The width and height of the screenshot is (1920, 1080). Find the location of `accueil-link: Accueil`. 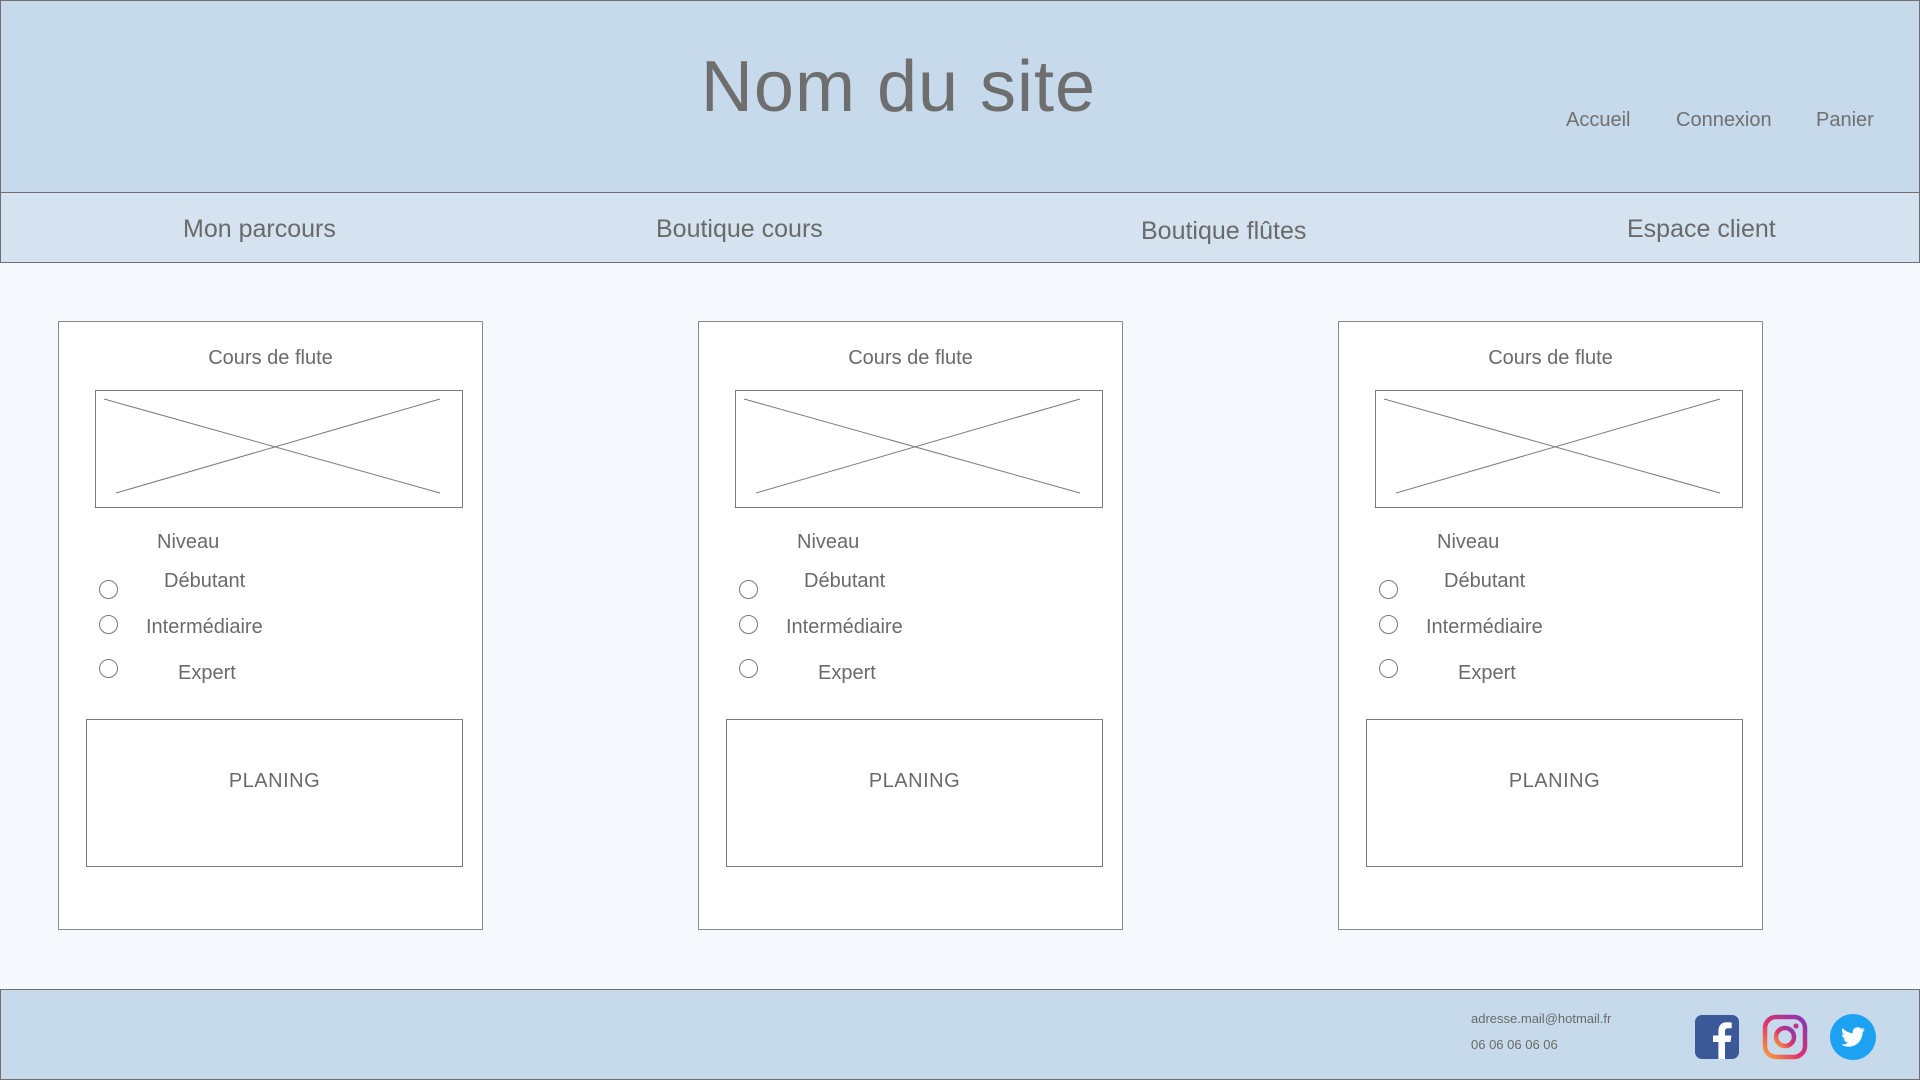

accueil-link: Accueil is located at coordinates (1598, 120).